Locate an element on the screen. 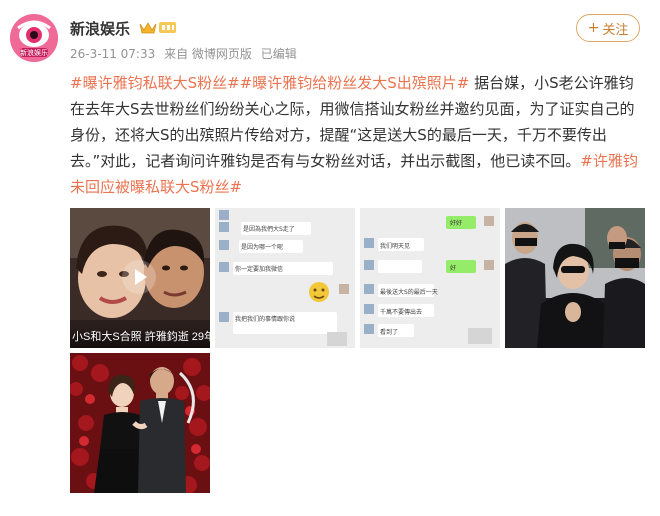 The height and width of the screenshot is (516, 660). chat-screenshot-1: 是因為我們大S走了 是因为哪一个呢 你一定要加我微信 我把我们的事情跟你说 is located at coordinates (285, 278).